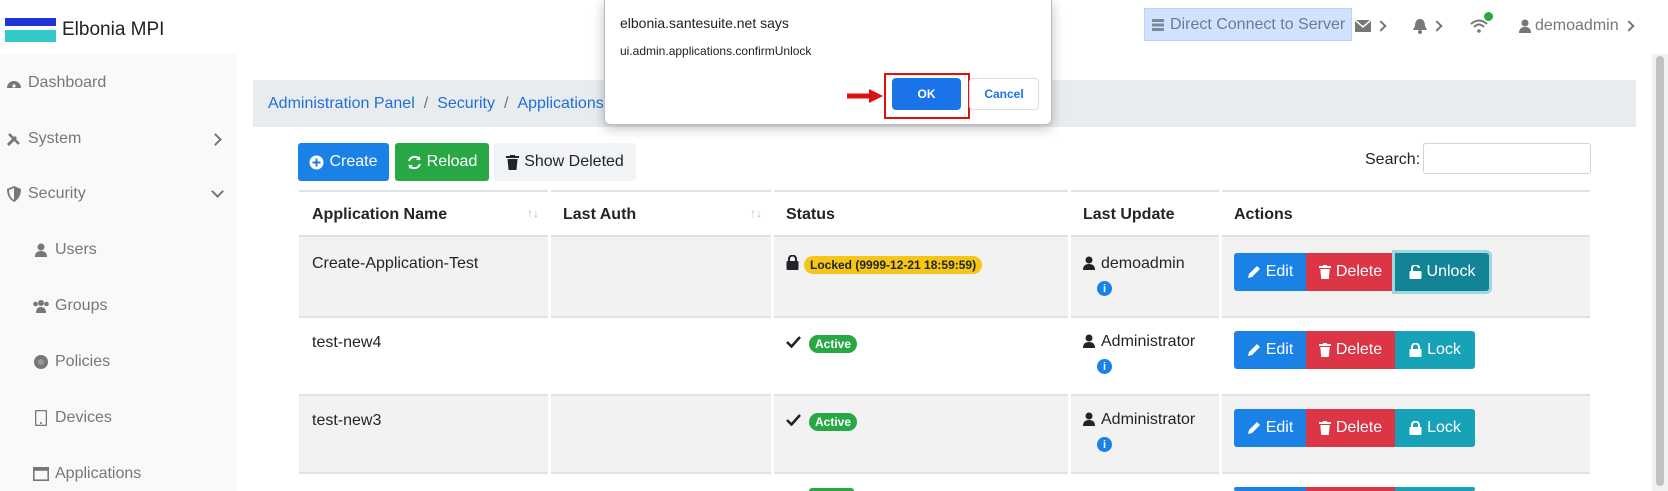 The height and width of the screenshot is (491, 1668). I want to click on application-name-cell: test-new3, so click(347, 420).